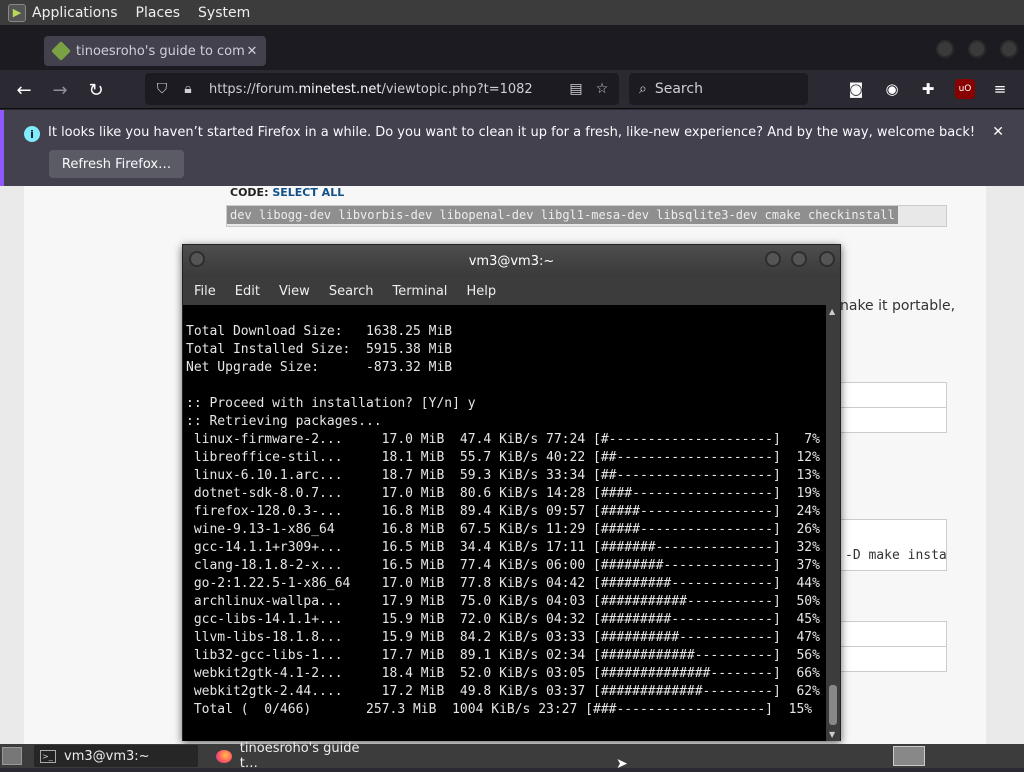 This screenshot has width=1024, height=772. What do you see at coordinates (965, 89) in the screenshot?
I see `ublock-icon: uO` at bounding box center [965, 89].